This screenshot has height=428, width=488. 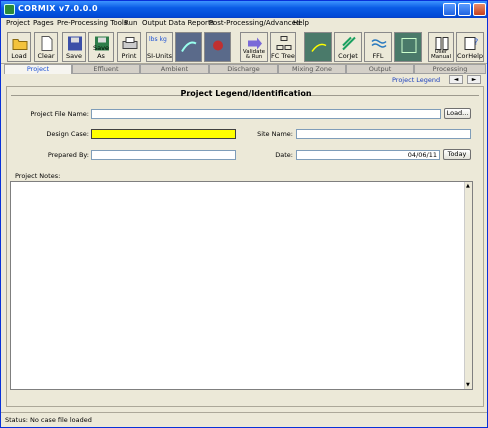 I want to click on corsym-button, so click(x=217, y=47).